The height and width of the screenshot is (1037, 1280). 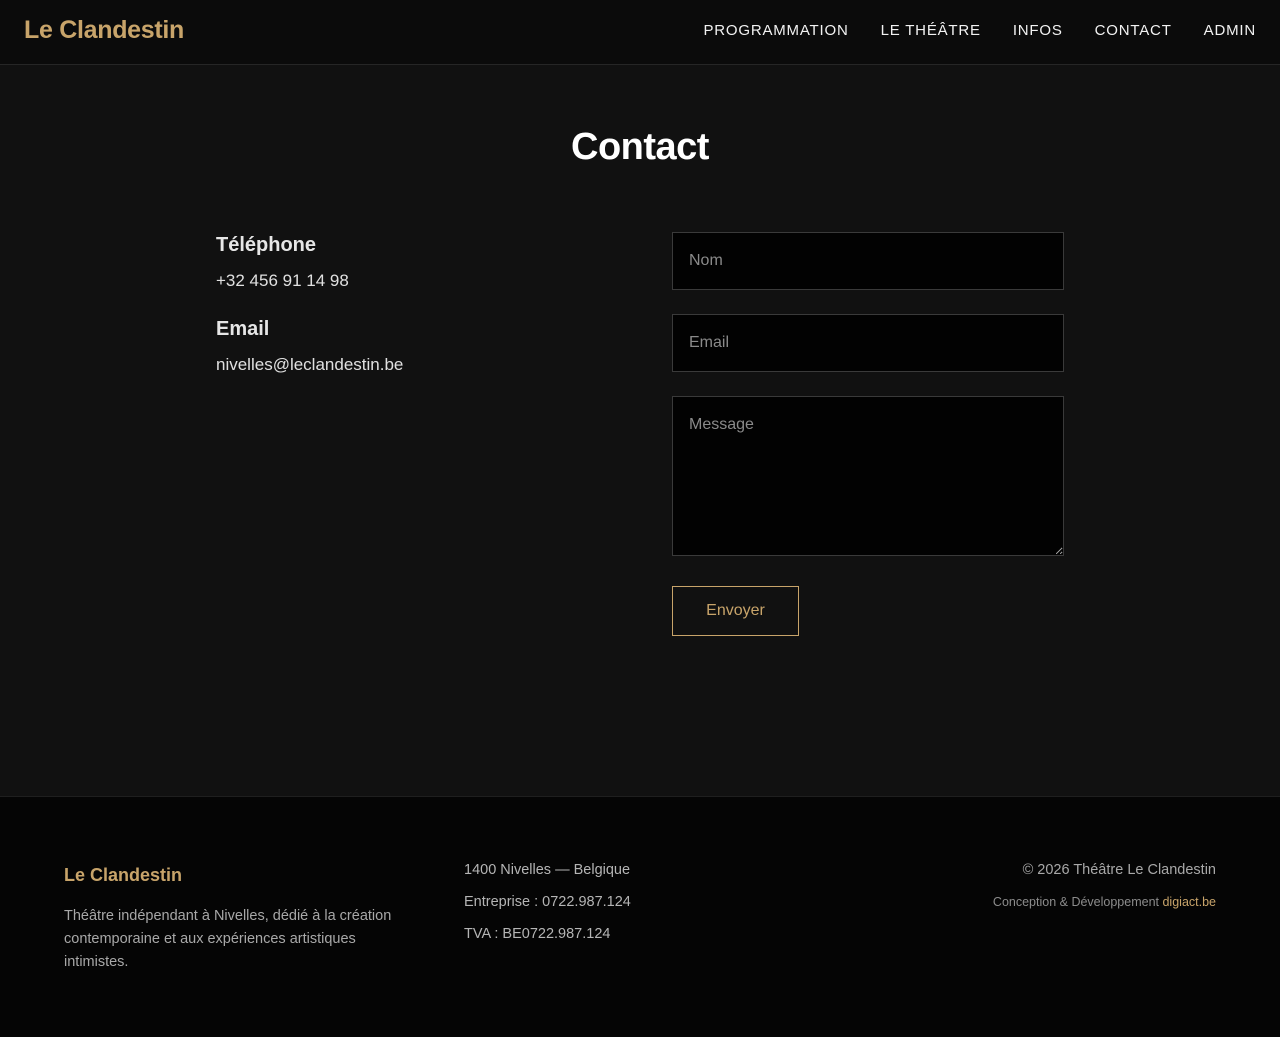 What do you see at coordinates (1038, 30) in the screenshot?
I see `nav-link-infos: INFOS` at bounding box center [1038, 30].